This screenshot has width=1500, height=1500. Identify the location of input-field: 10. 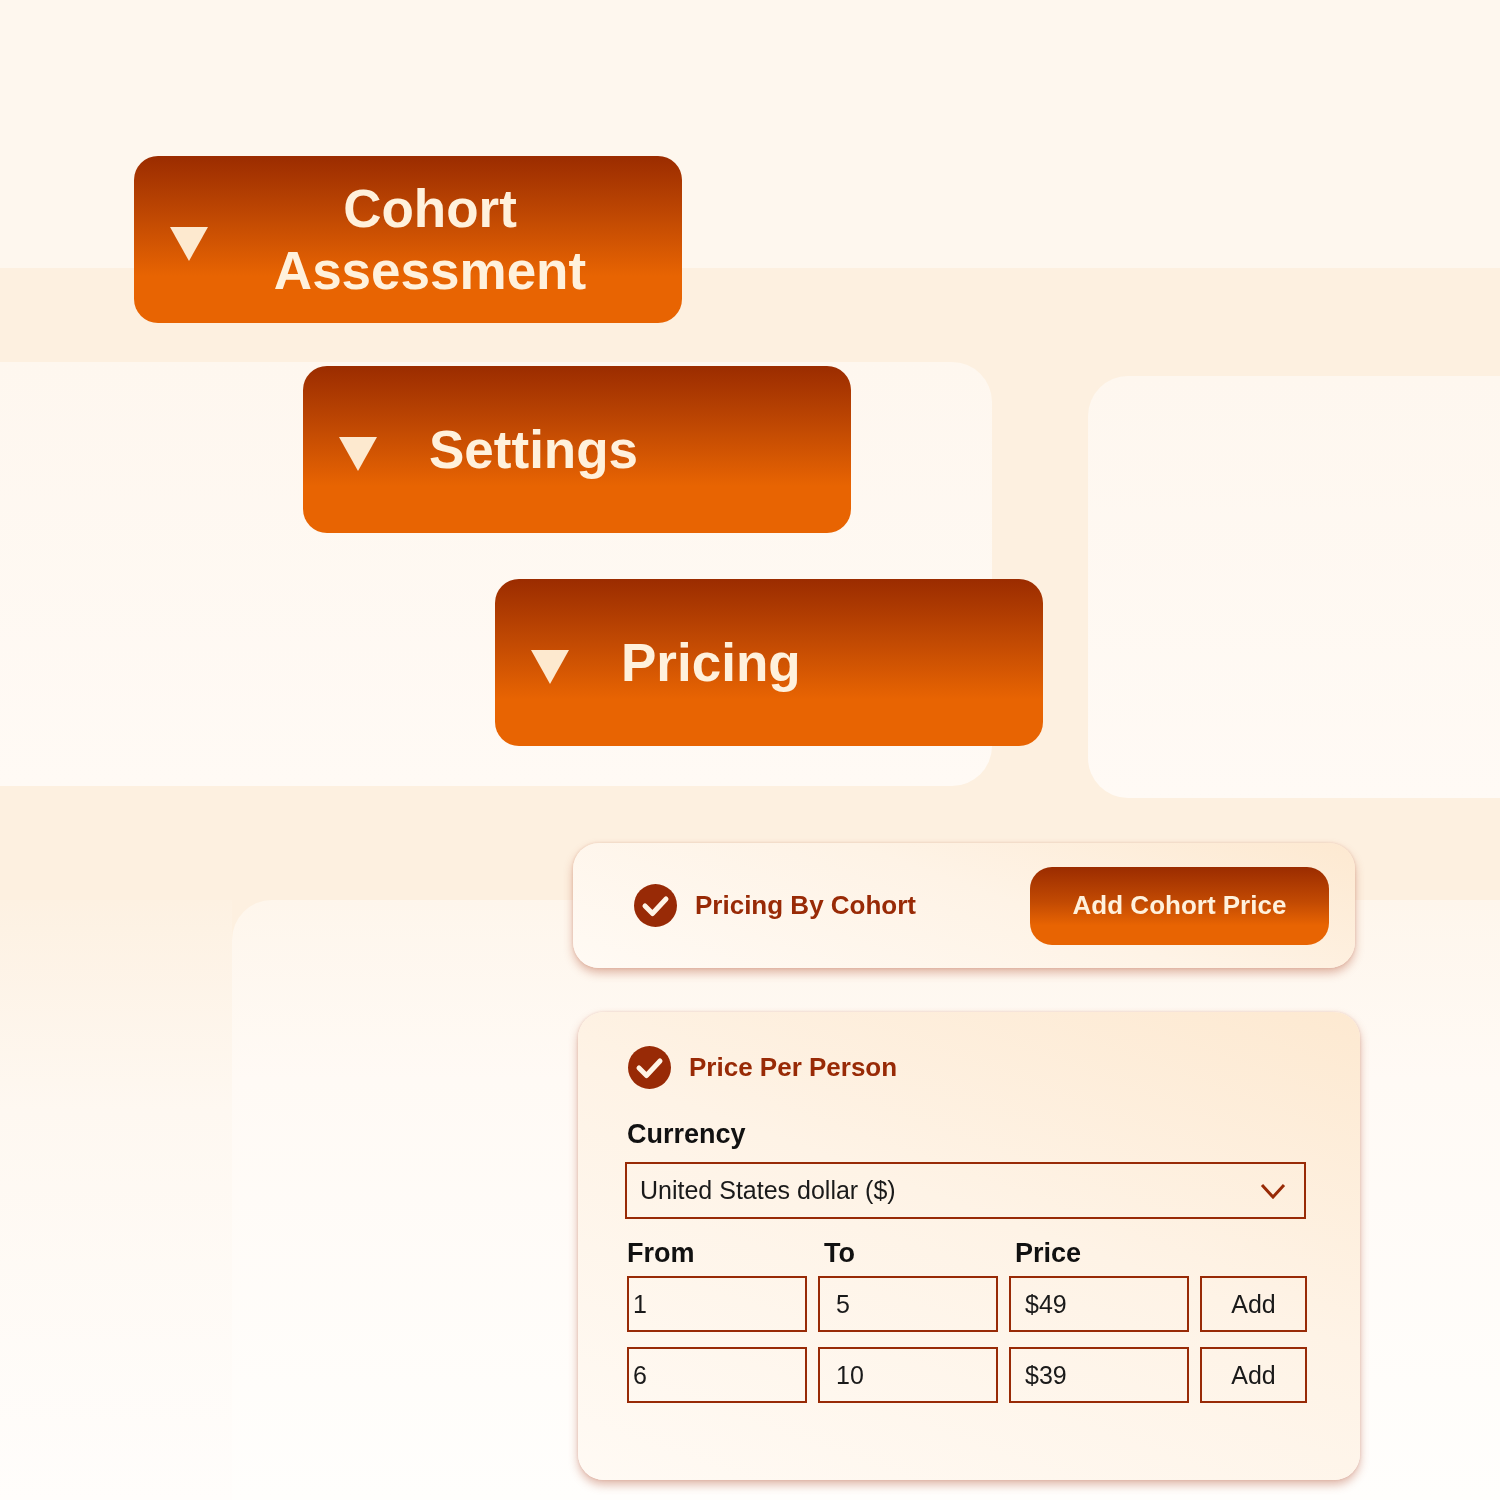
(908, 1375).